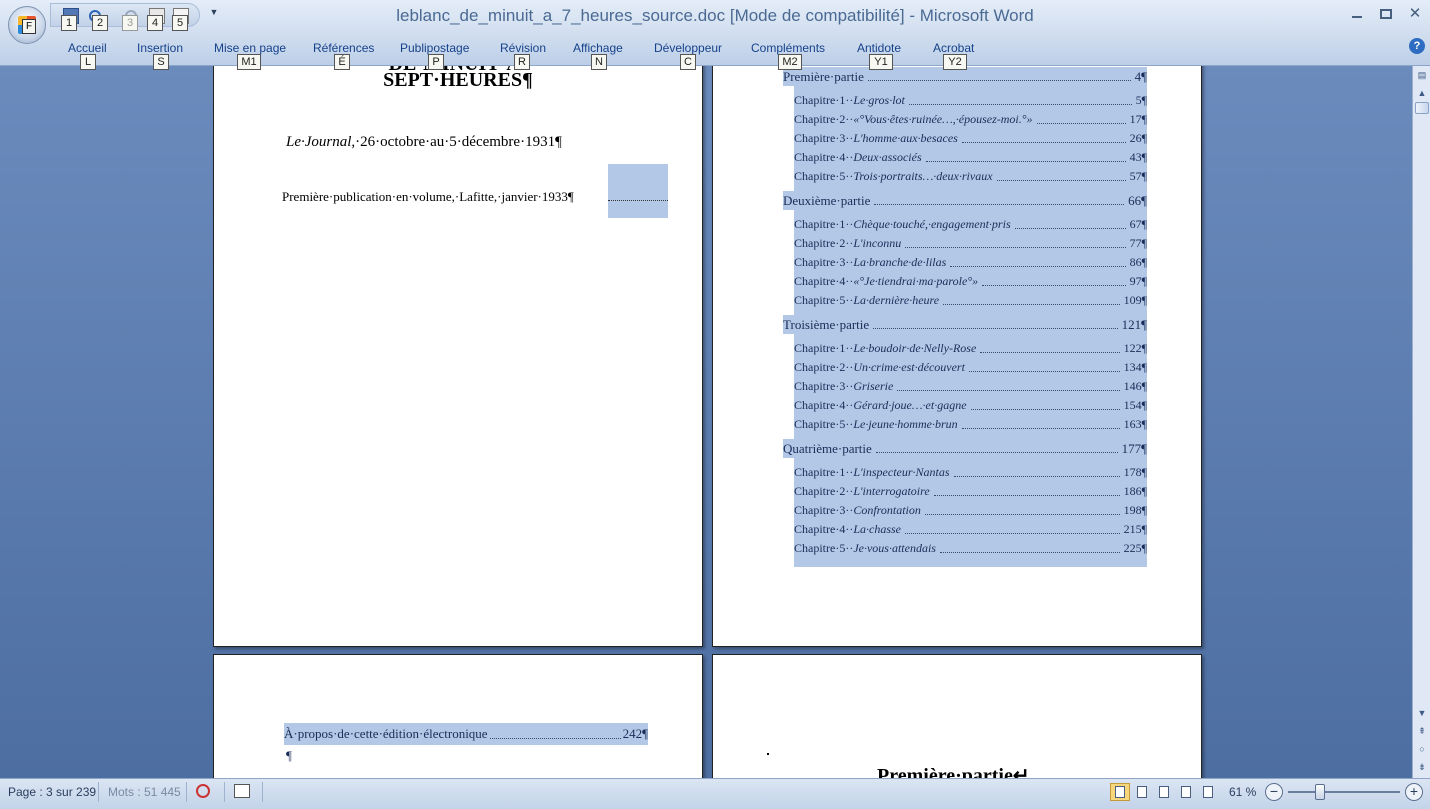  I want to click on tab-antidote: Antidote, so click(879, 48).